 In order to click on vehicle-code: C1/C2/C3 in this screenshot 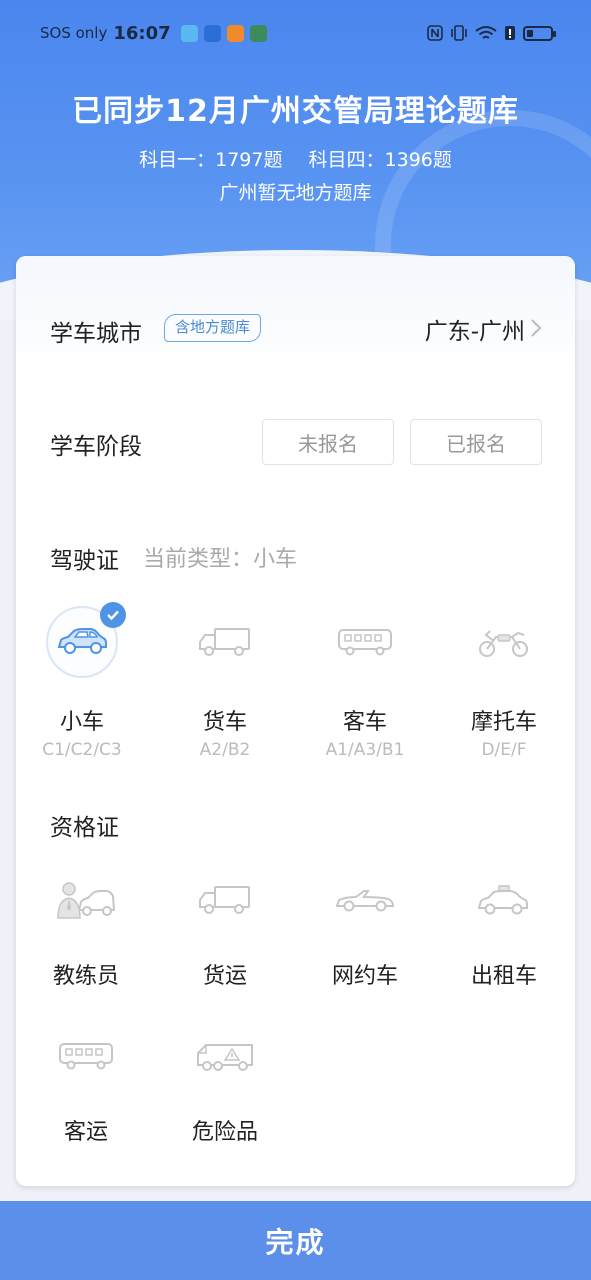, I will do `click(82, 750)`.